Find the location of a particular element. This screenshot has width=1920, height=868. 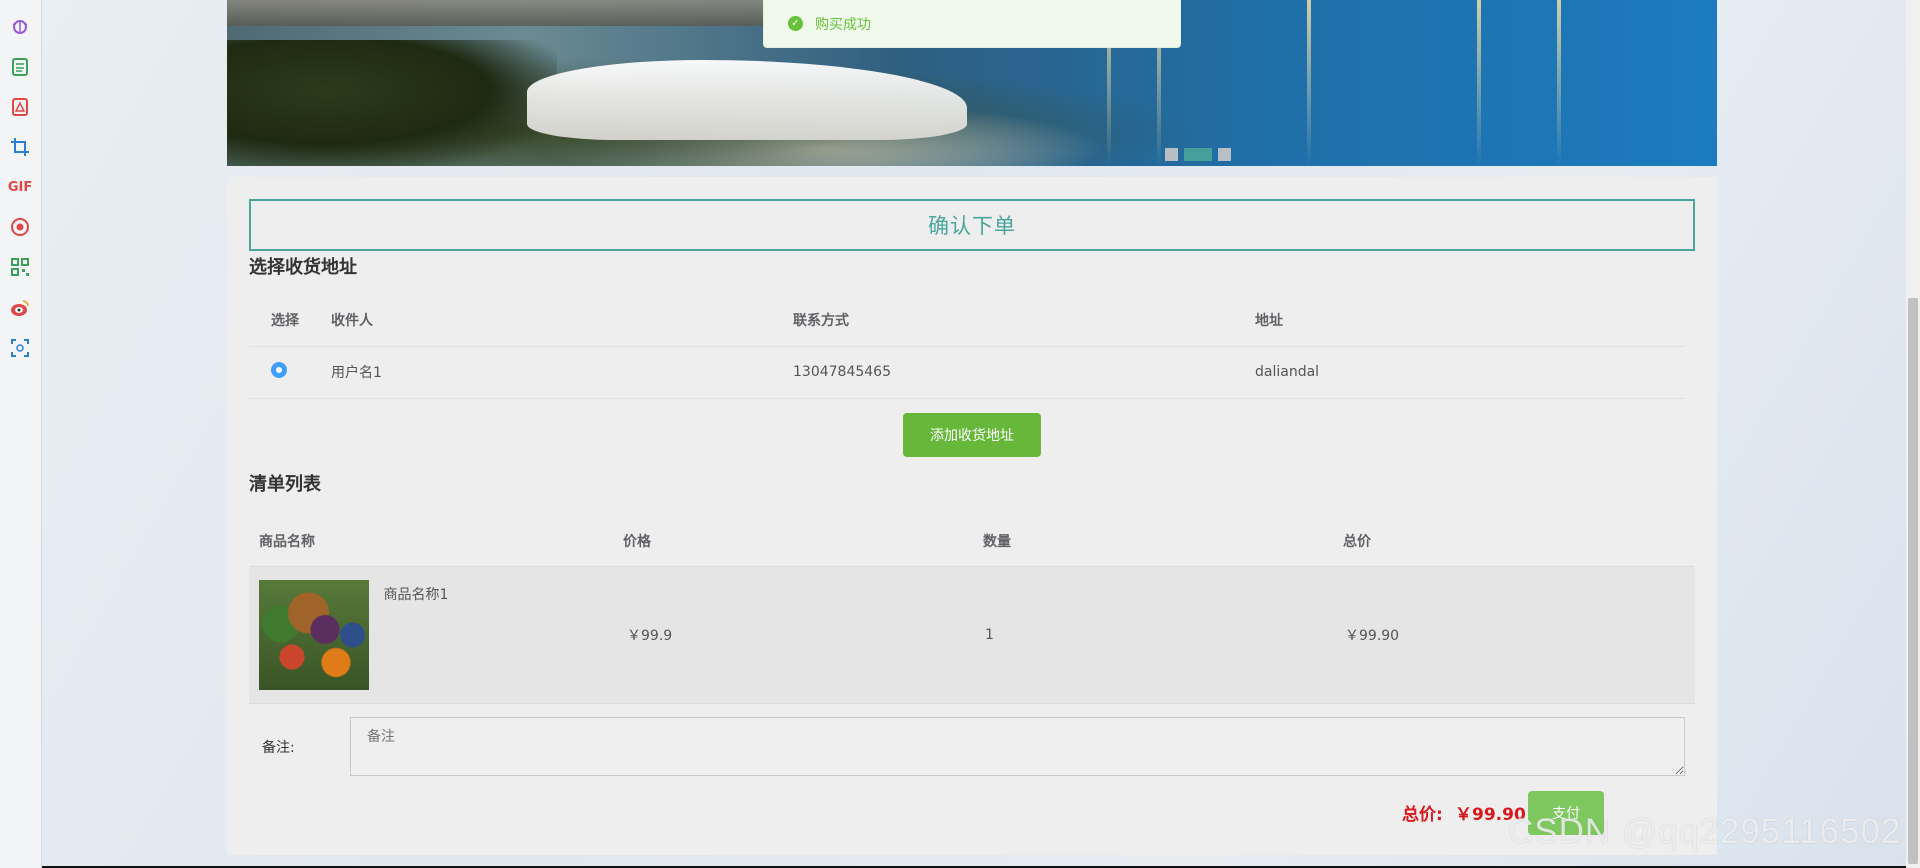

product-name: 商品名称1 is located at coordinates (416, 594).